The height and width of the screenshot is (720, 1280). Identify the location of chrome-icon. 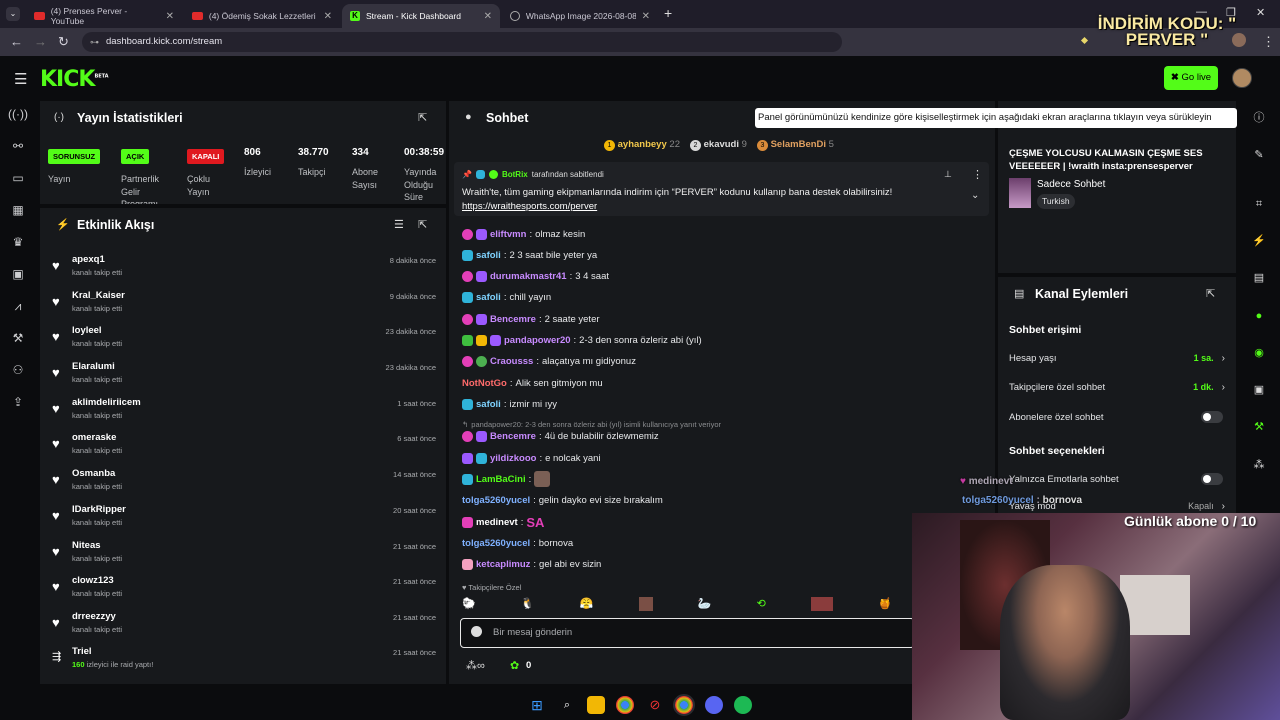
(684, 705).